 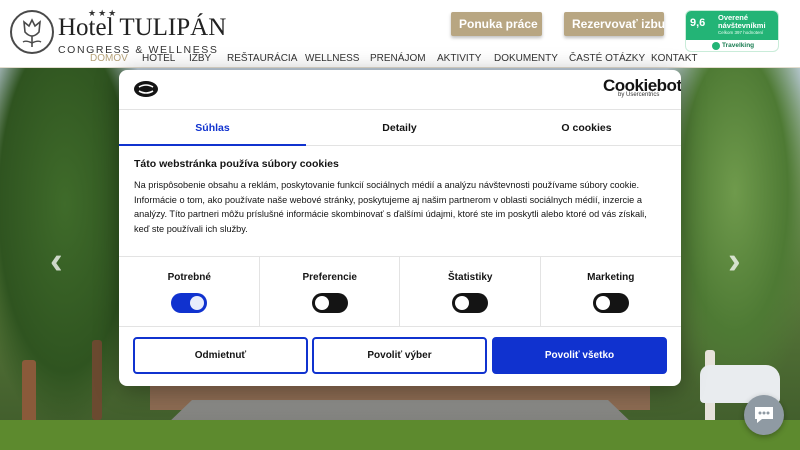 What do you see at coordinates (716, 46) in the screenshot?
I see `travelking-icon` at bounding box center [716, 46].